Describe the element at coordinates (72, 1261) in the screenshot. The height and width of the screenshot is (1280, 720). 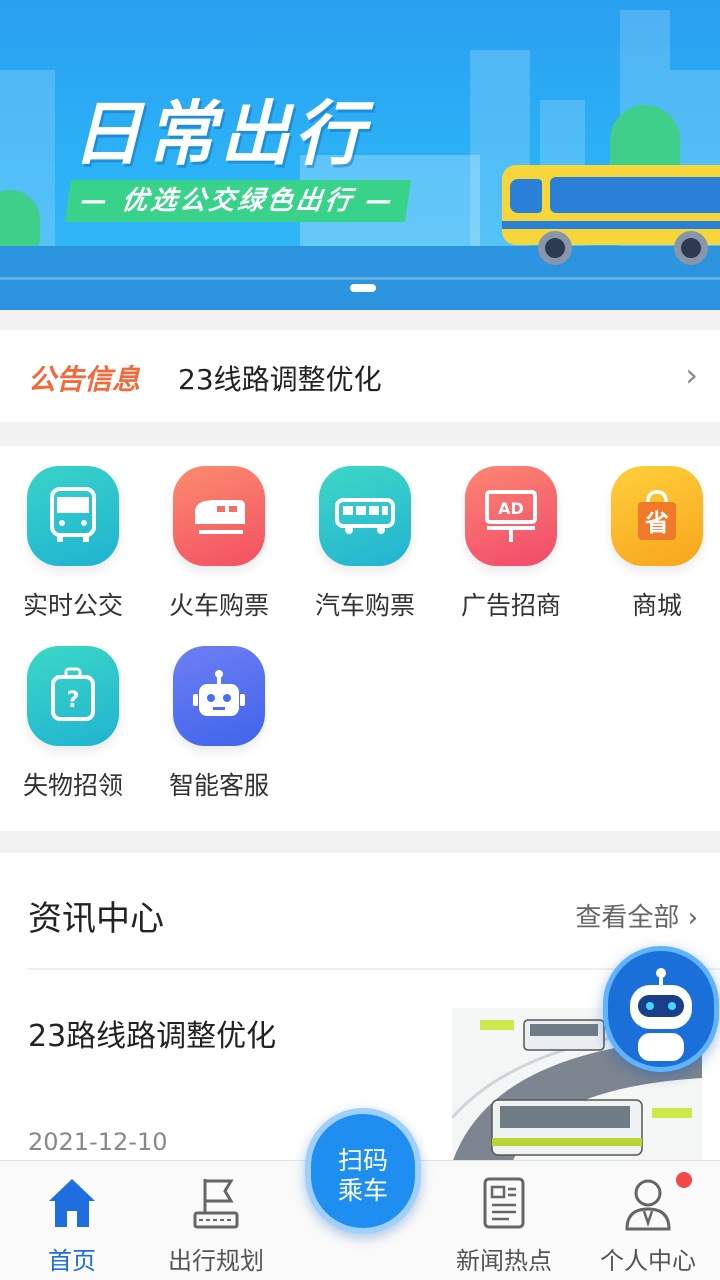
I see `tab-label: 首页` at that location.